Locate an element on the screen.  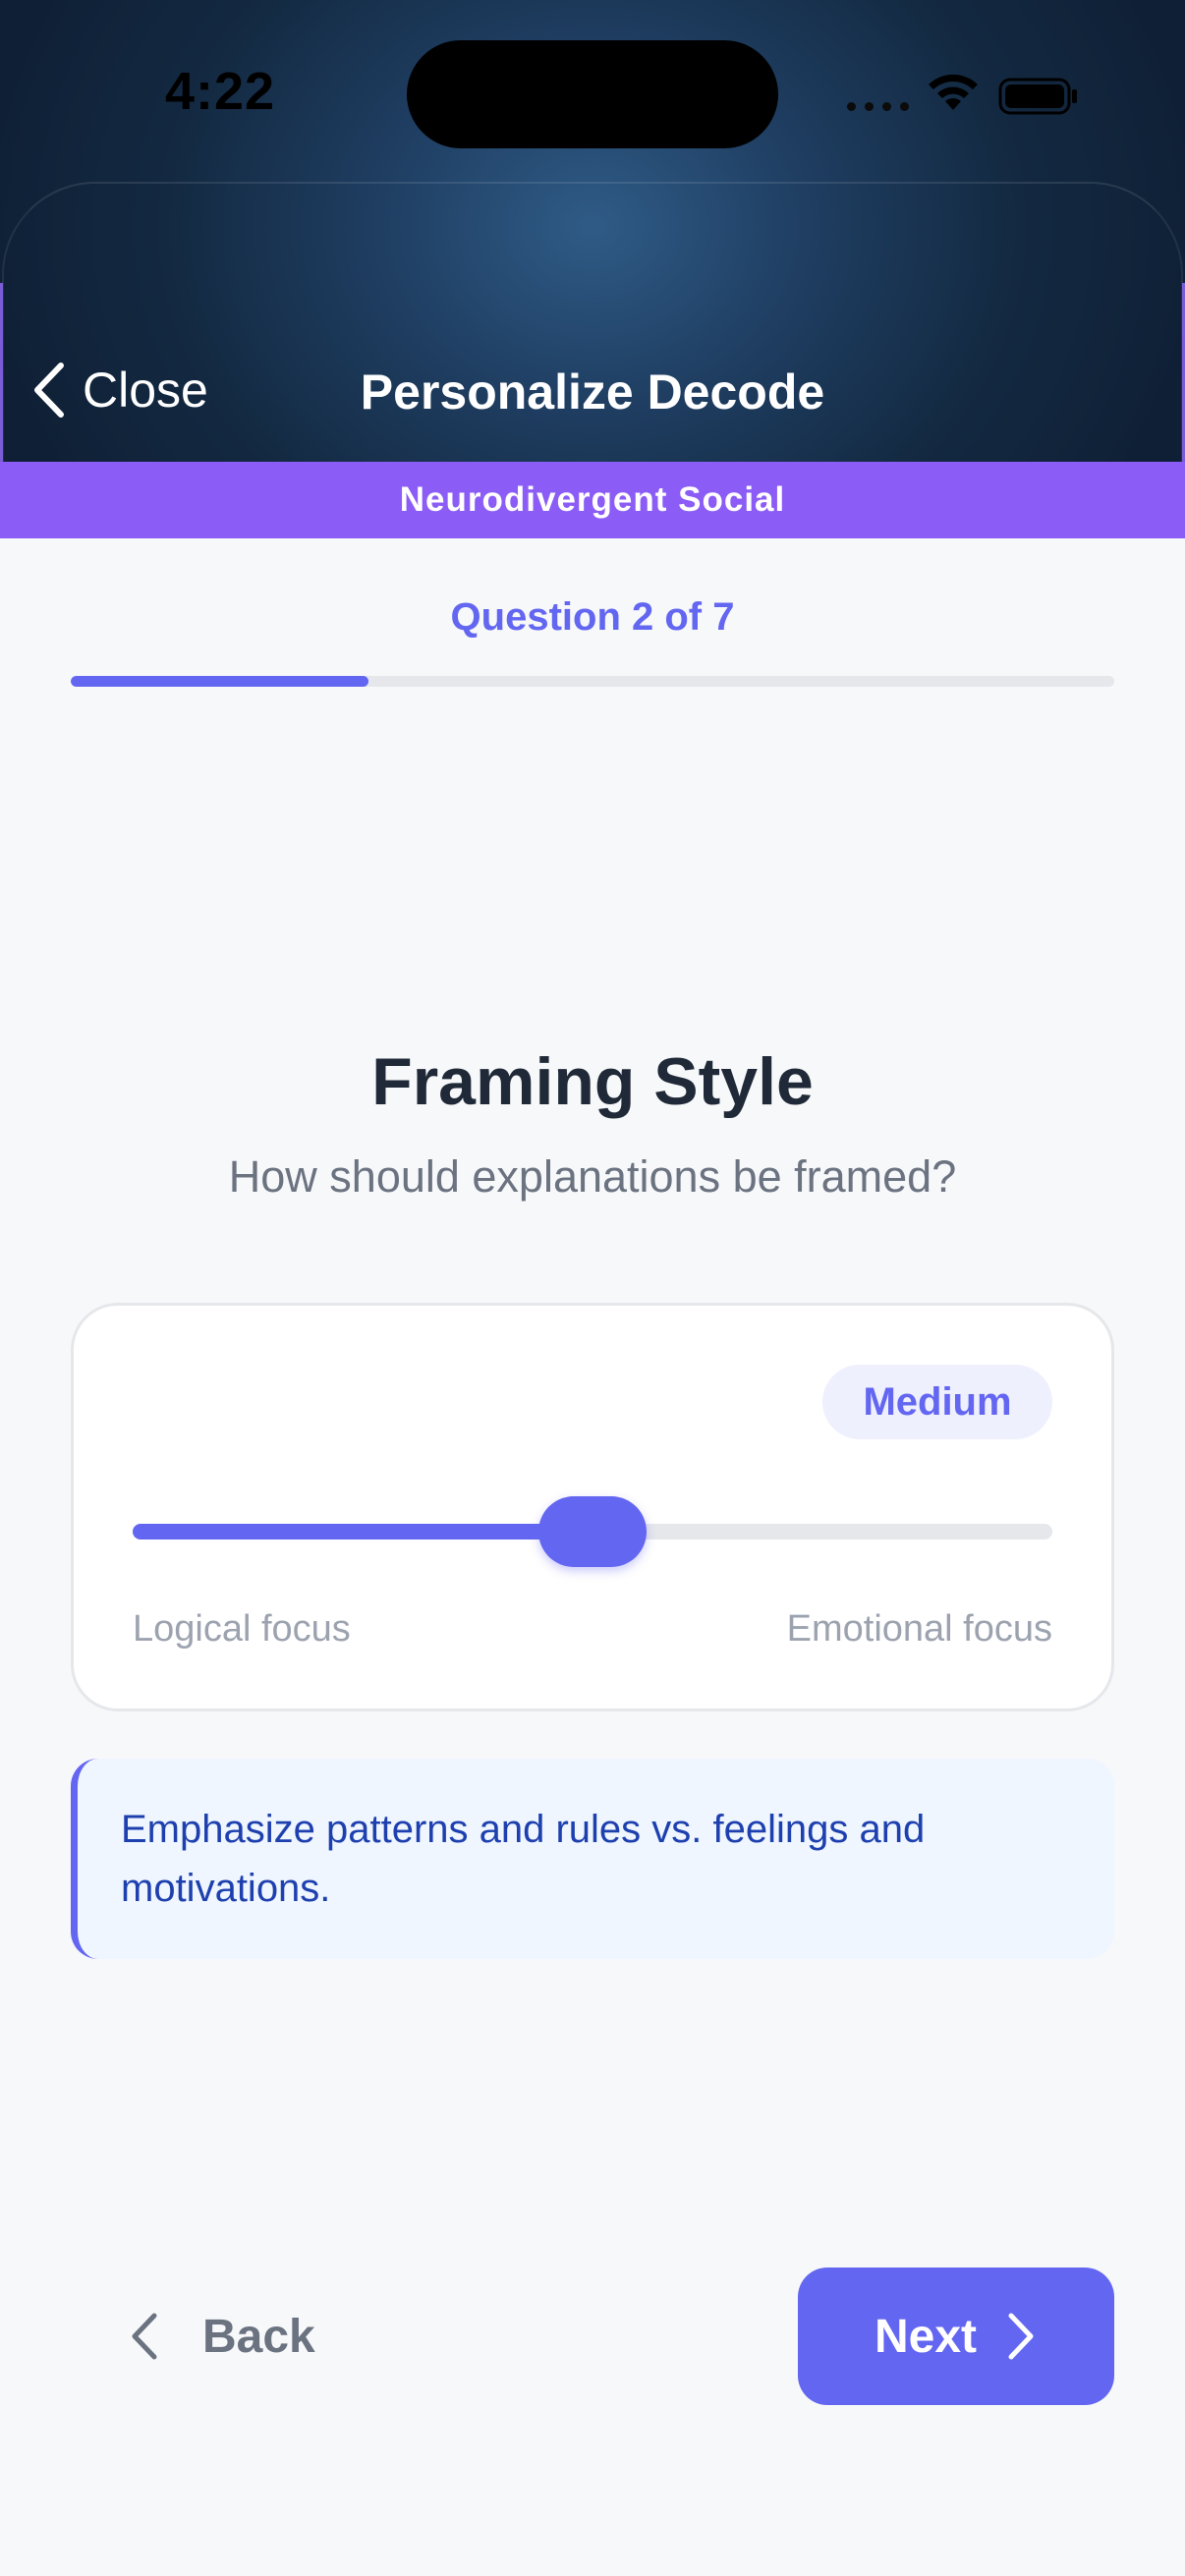
mode-banner: Neurodivergent Social is located at coordinates (592, 500).